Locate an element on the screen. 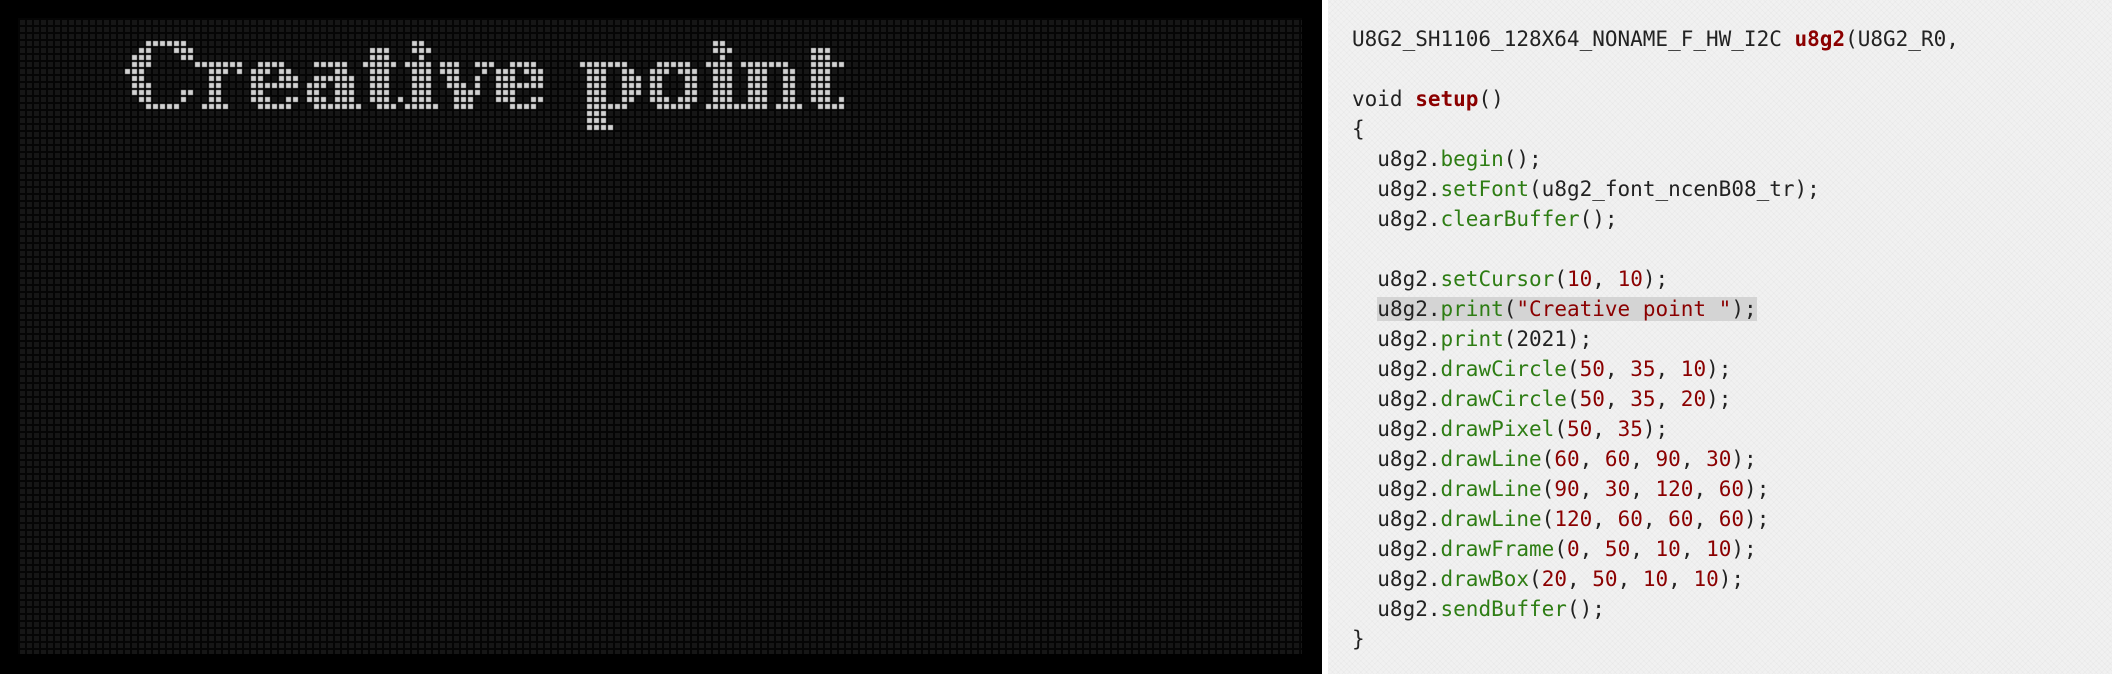 Image resolution: width=2112 pixels, height=674 pixels. code-line: u8g2.drawCircle(50, 35, 20); is located at coordinates (1655, 399).